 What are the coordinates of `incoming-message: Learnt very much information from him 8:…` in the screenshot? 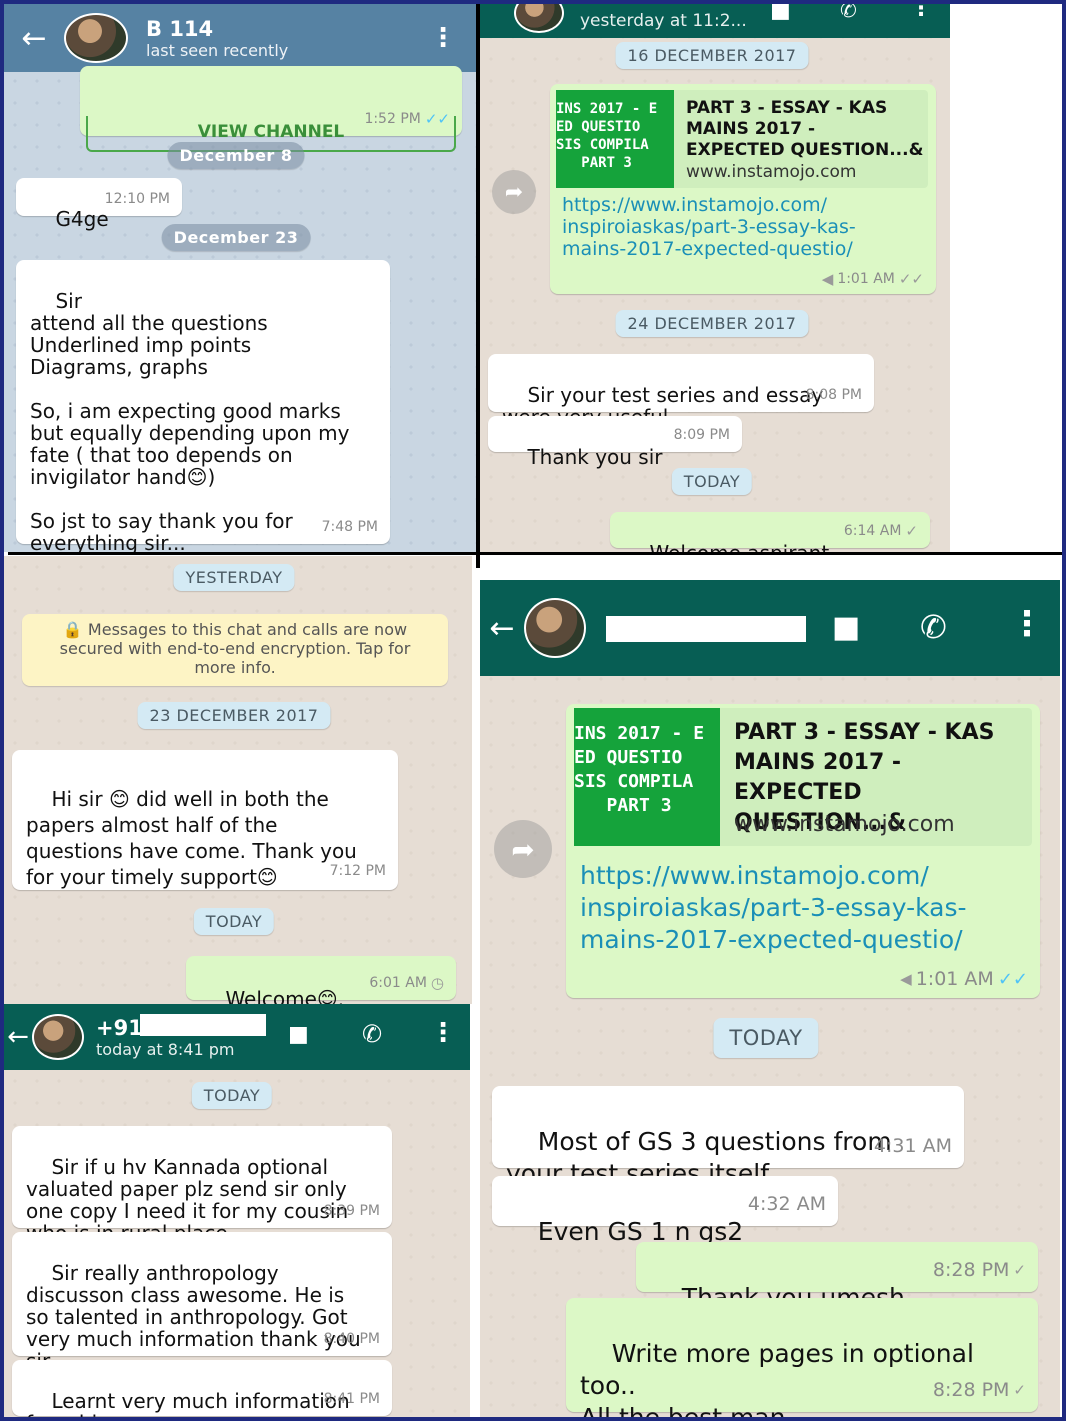 It's located at (202, 1390).